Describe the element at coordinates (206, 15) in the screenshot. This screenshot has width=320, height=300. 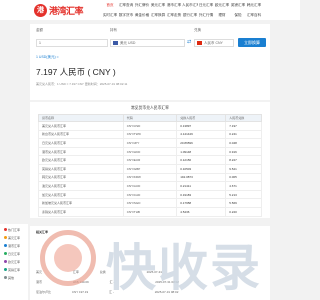
I see `nav-item: 外汇行情` at that location.